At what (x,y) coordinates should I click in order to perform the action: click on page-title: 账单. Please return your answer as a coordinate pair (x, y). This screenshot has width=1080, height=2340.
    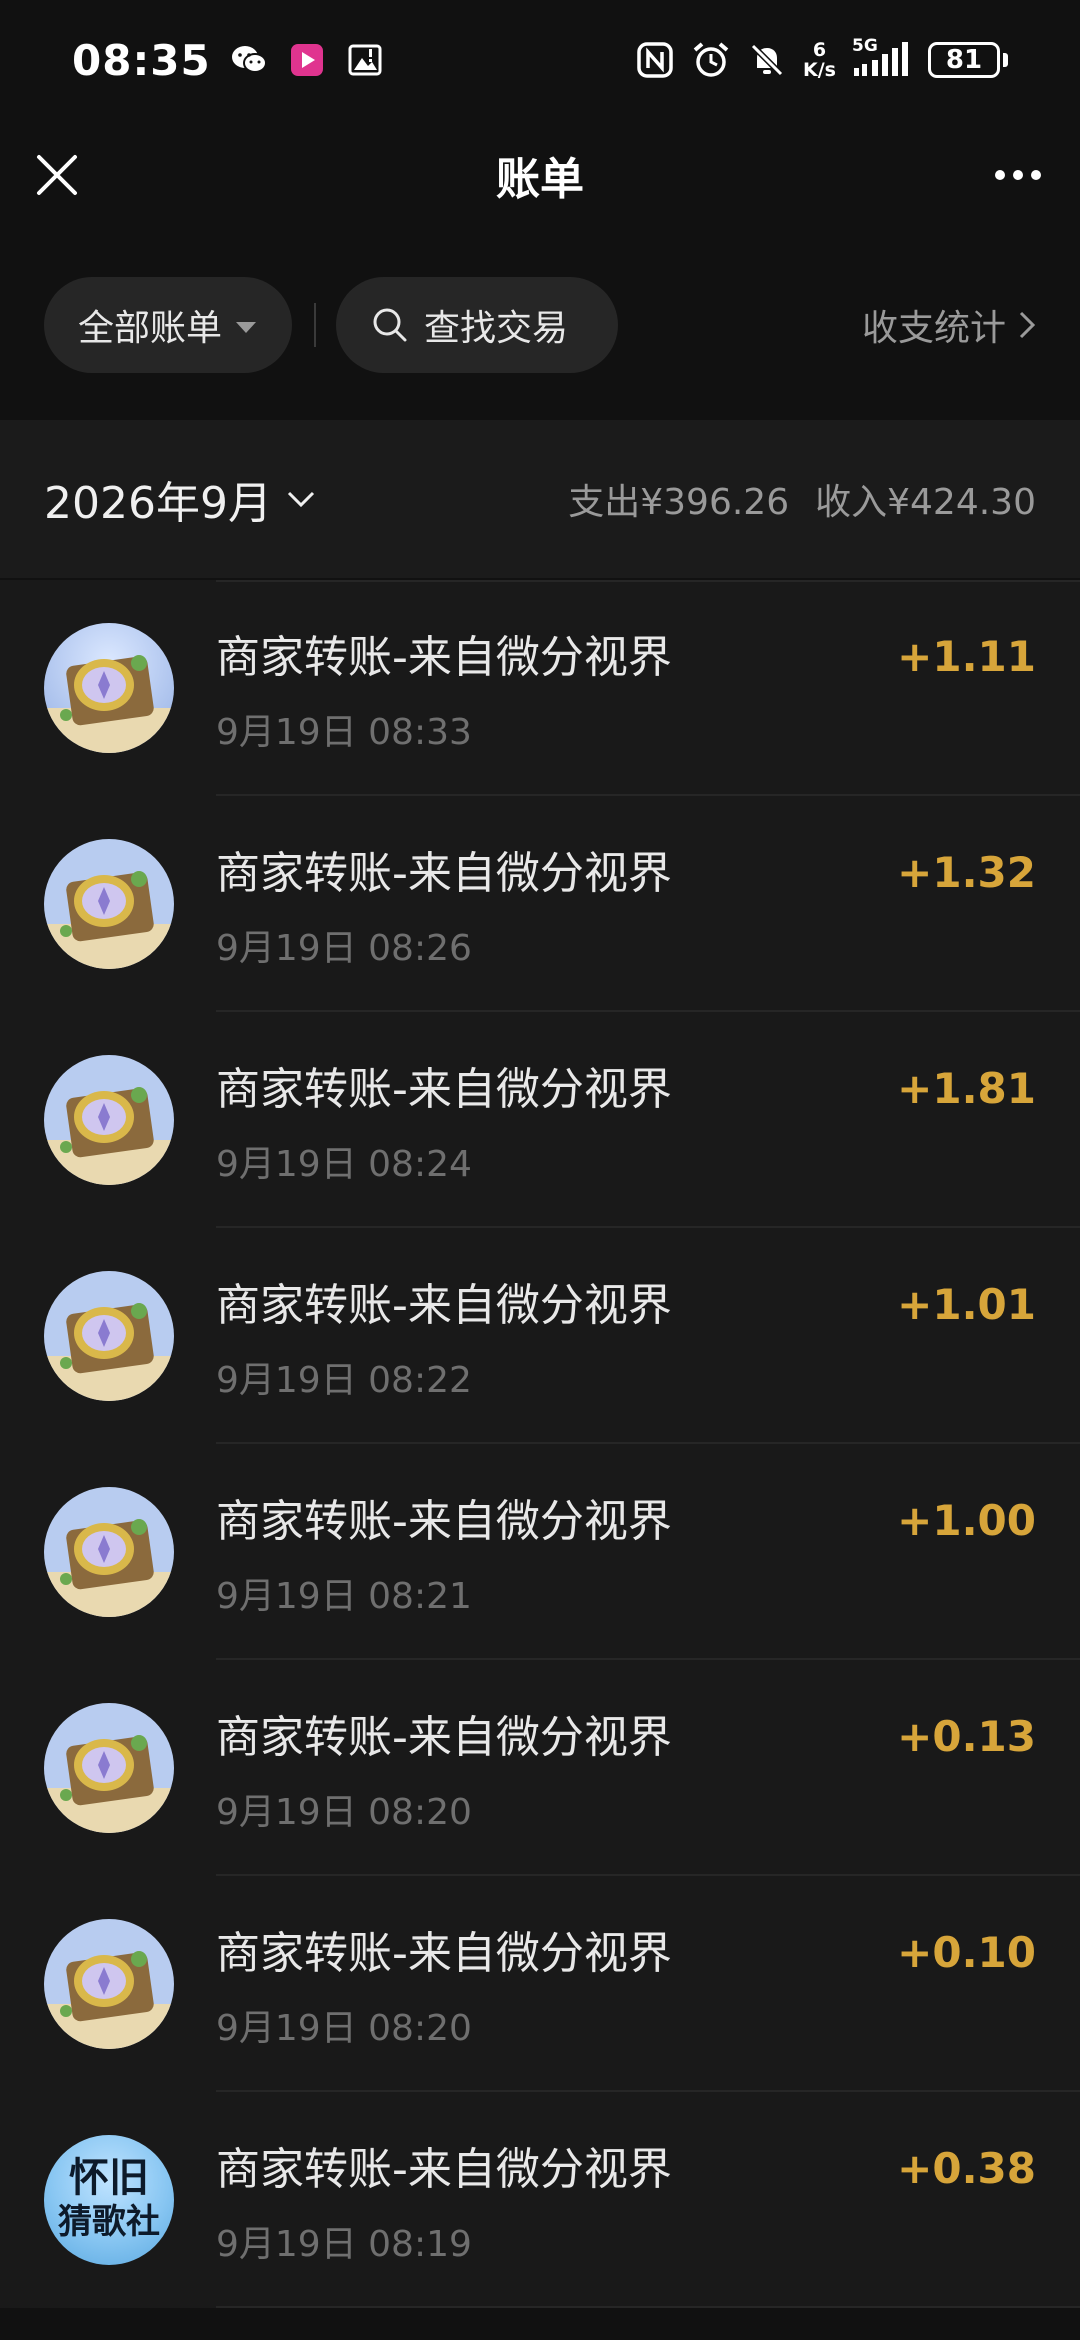
    Looking at the image, I should click on (540, 179).